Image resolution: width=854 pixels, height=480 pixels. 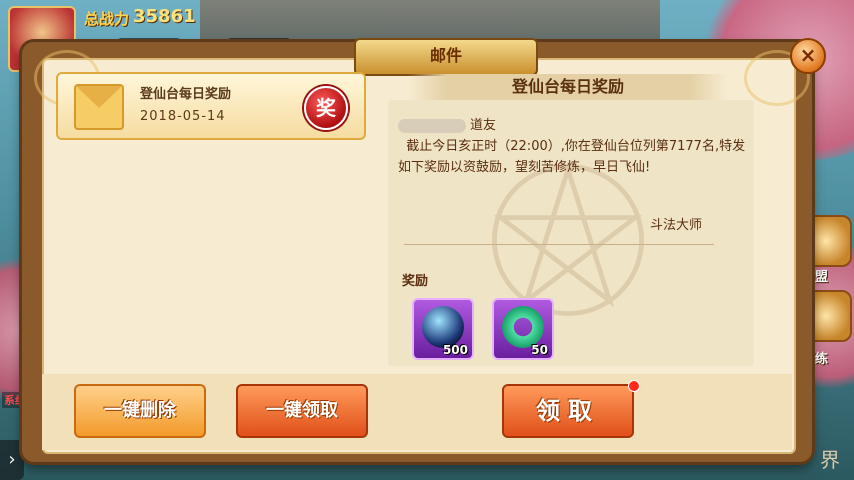 What do you see at coordinates (568, 238) in the screenshot?
I see `pentagram-watermark-icon` at bounding box center [568, 238].